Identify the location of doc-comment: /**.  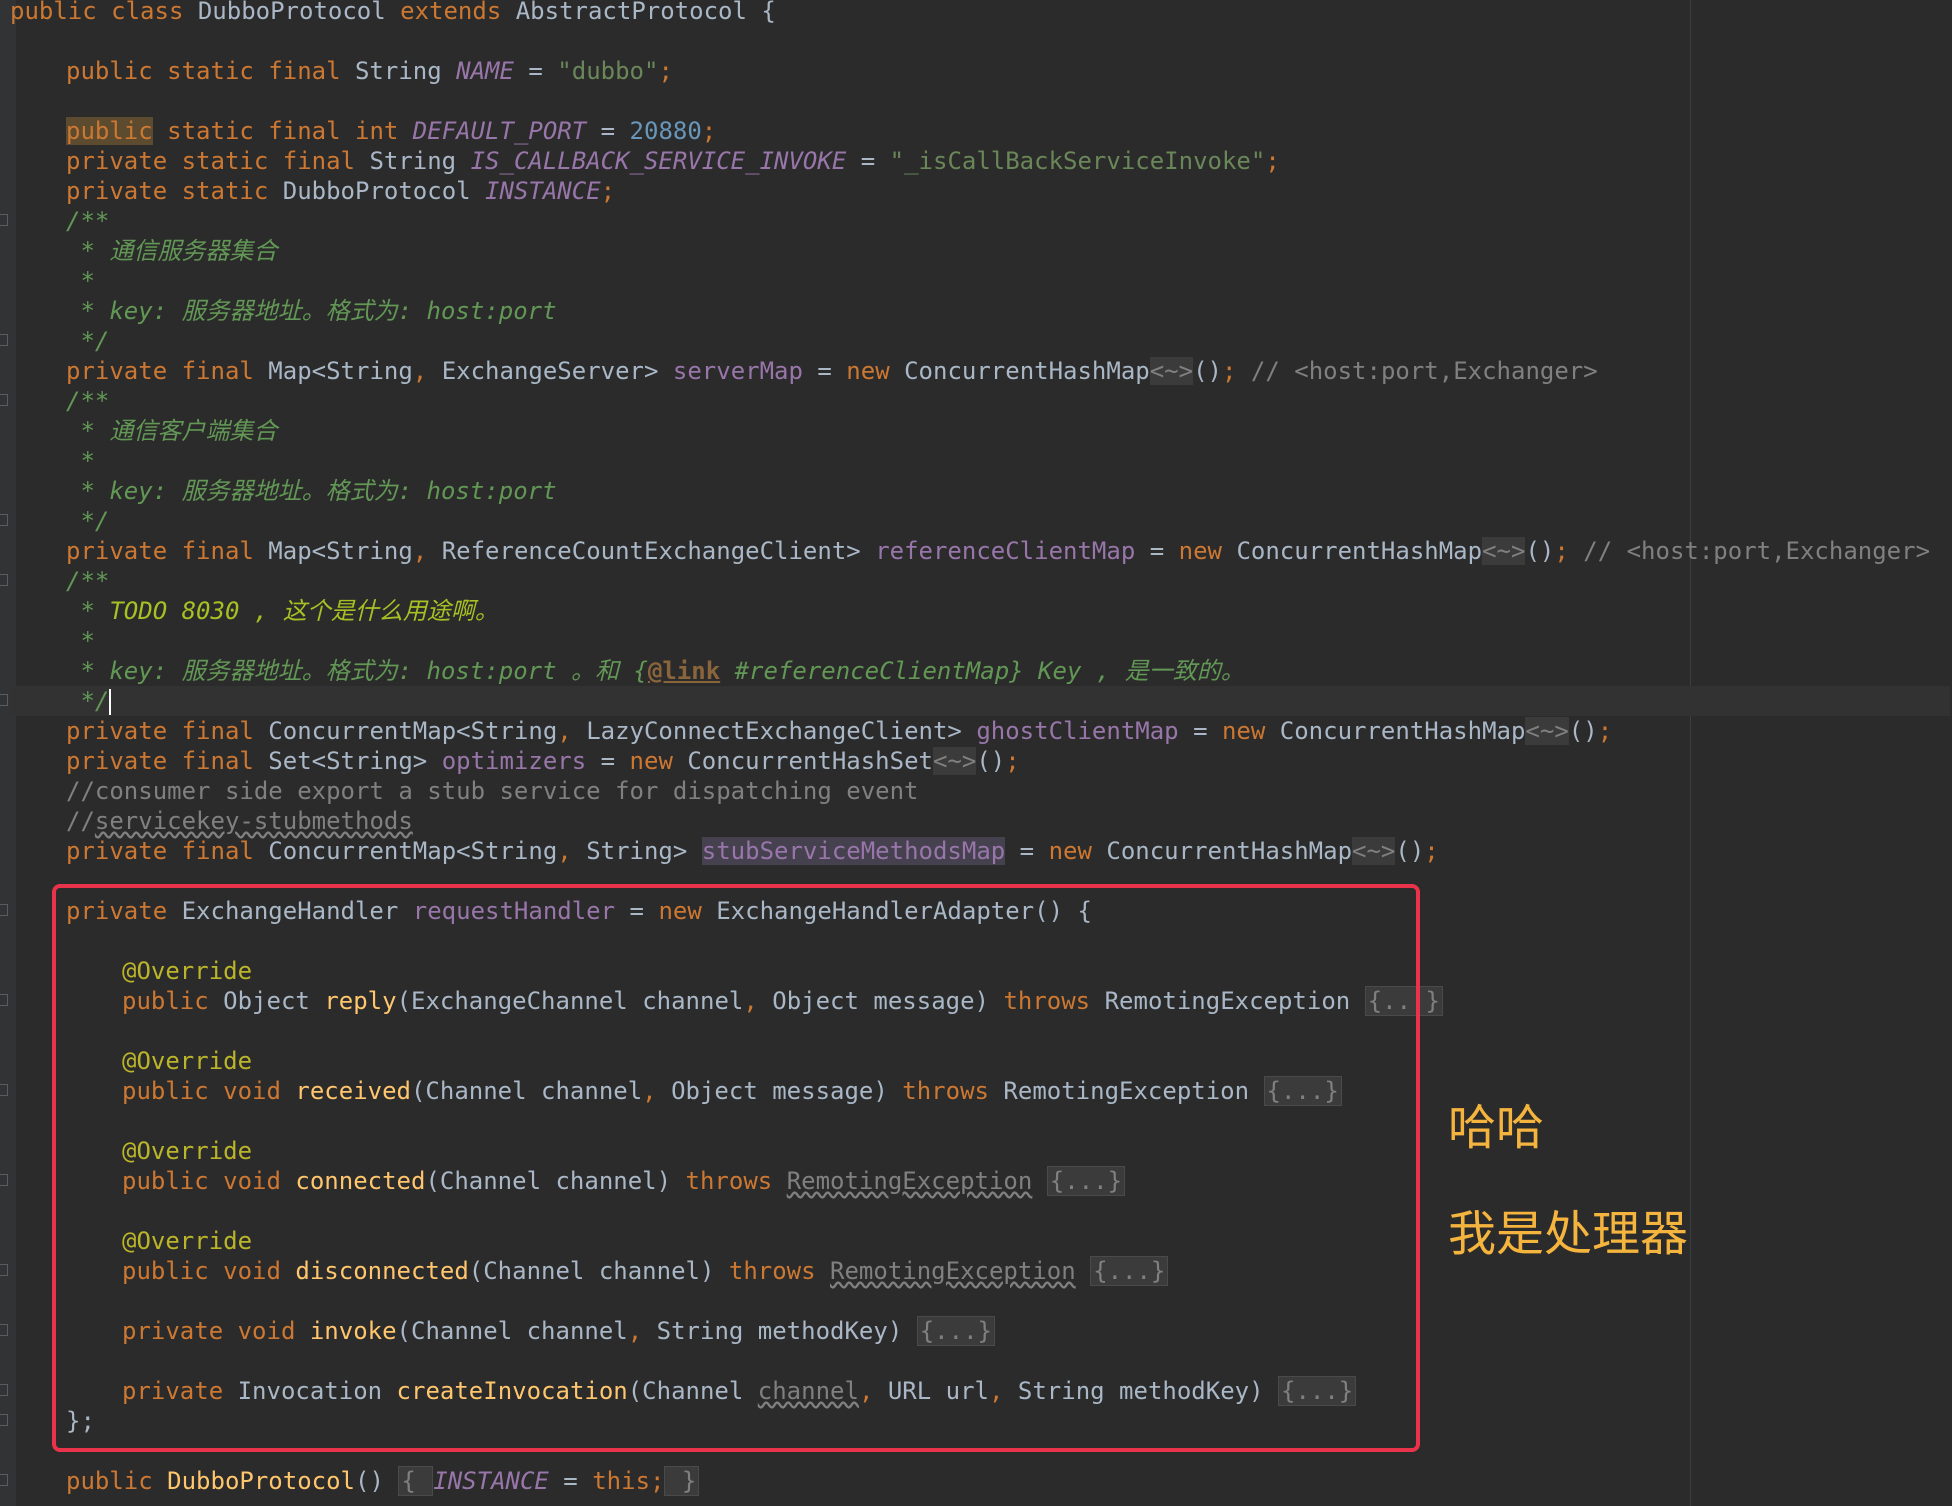
(88, 581).